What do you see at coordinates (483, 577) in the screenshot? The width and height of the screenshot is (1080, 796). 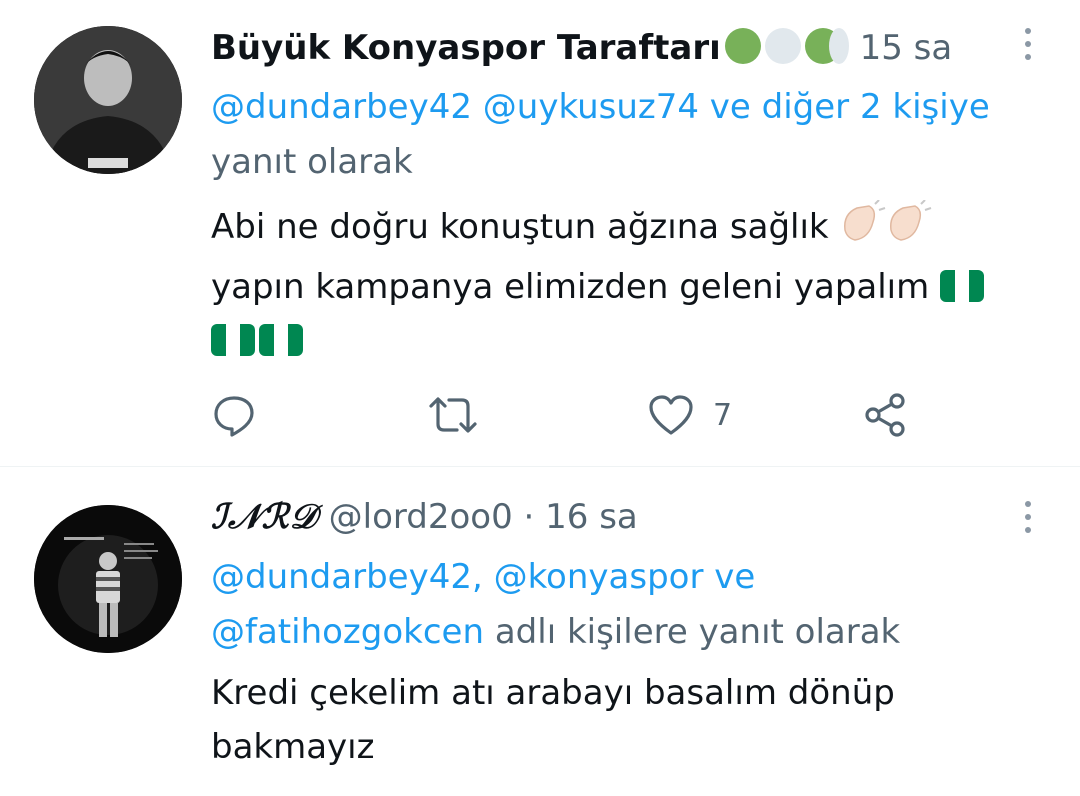 I see `reply-mentions-link: @dundarbey42, @konyaspor ve` at bounding box center [483, 577].